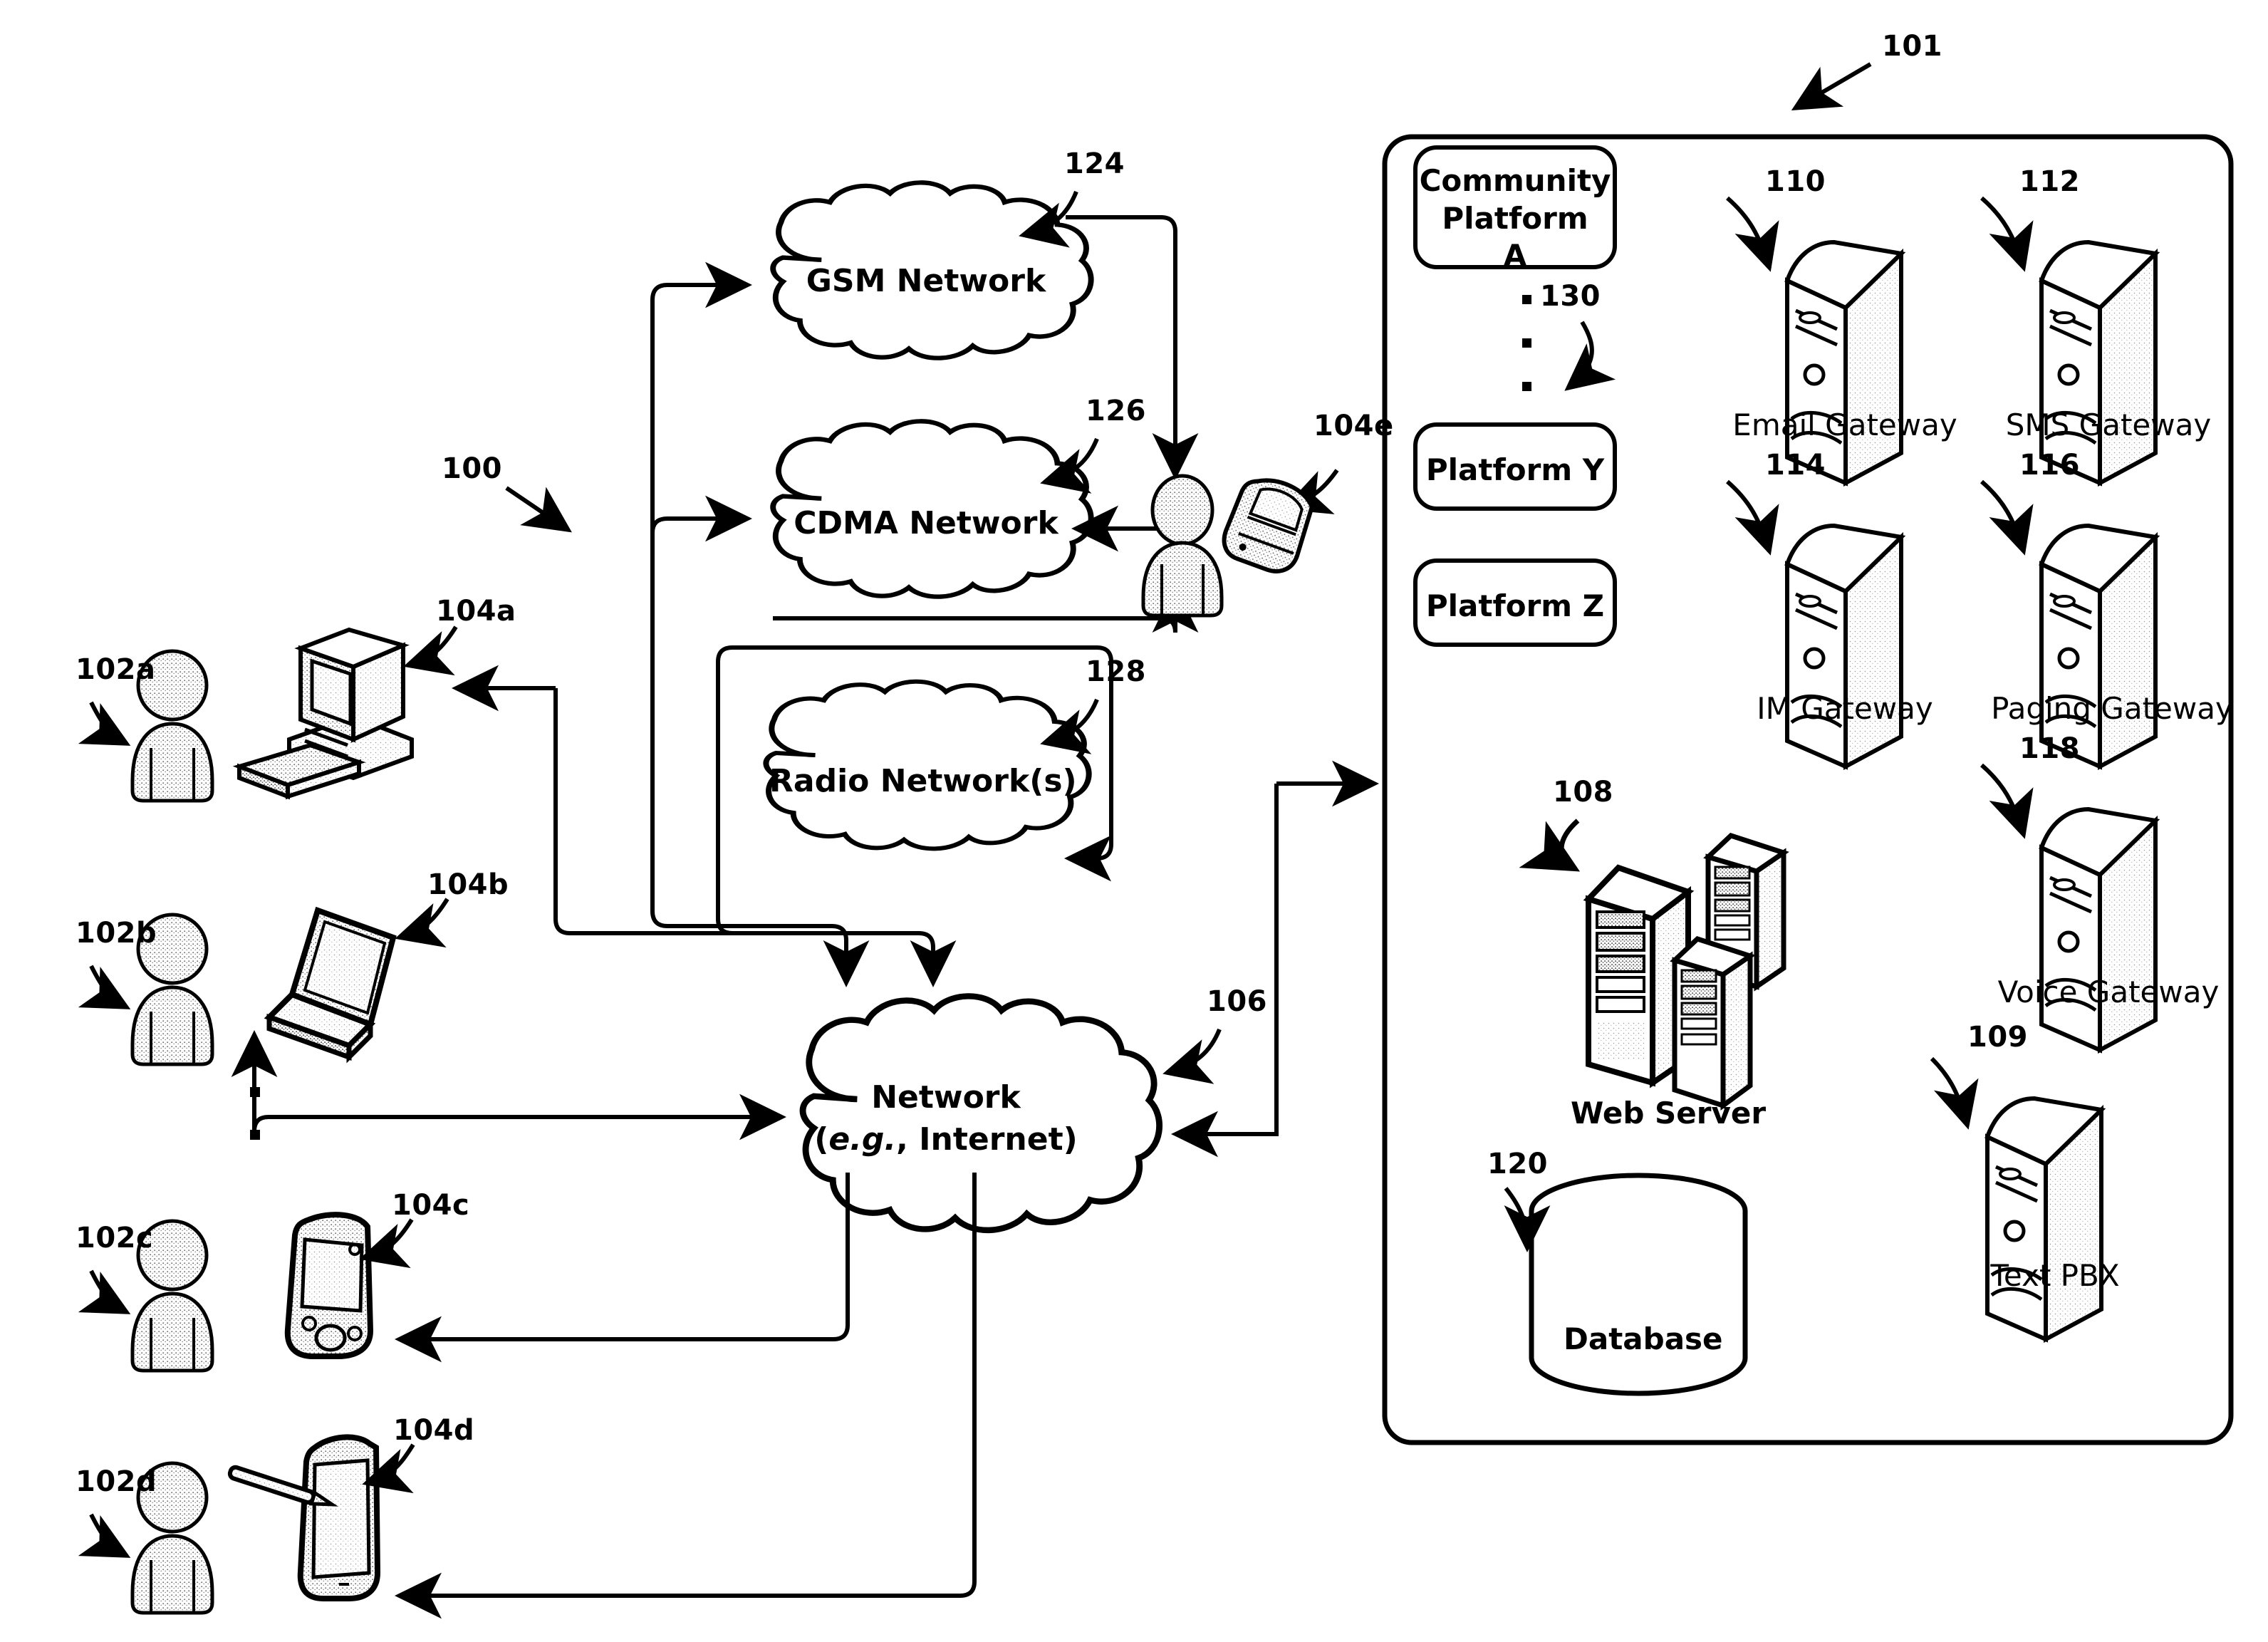 The image size is (2268, 1642). I want to click on ref-114-label: 114, so click(1795, 466).